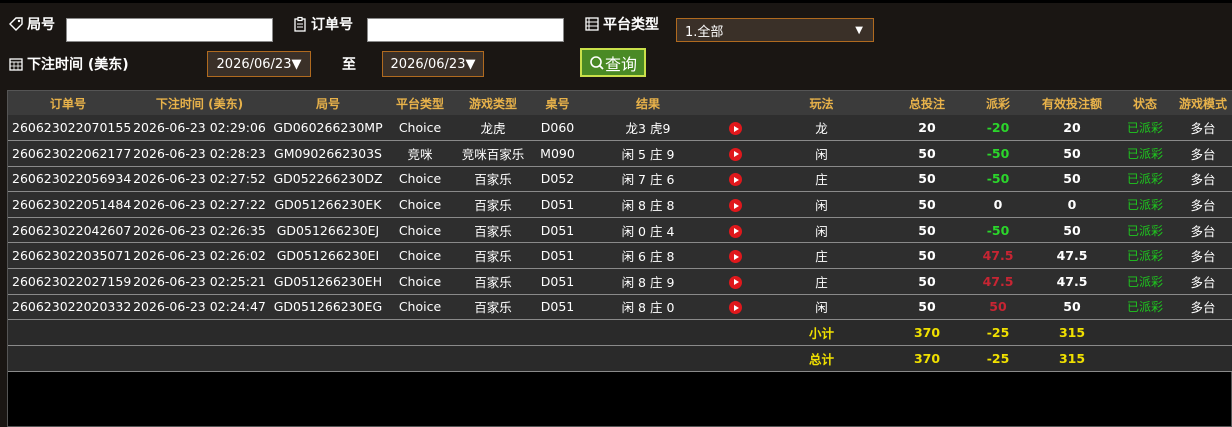 This screenshot has height=427, width=1232. Describe the element at coordinates (1202, 230) in the screenshot. I see `cell-game-mode: 多台` at that location.